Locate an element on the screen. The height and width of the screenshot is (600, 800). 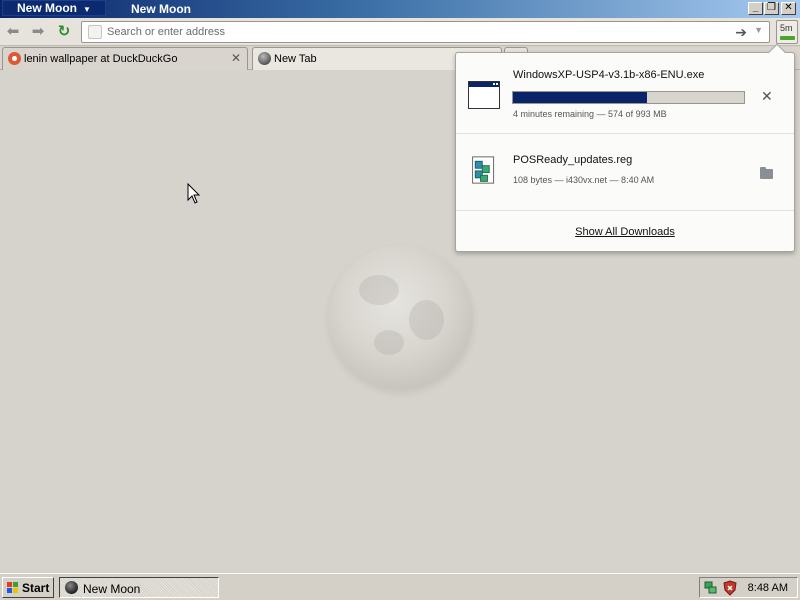
back-button: ⬅ is located at coordinates (13, 32).